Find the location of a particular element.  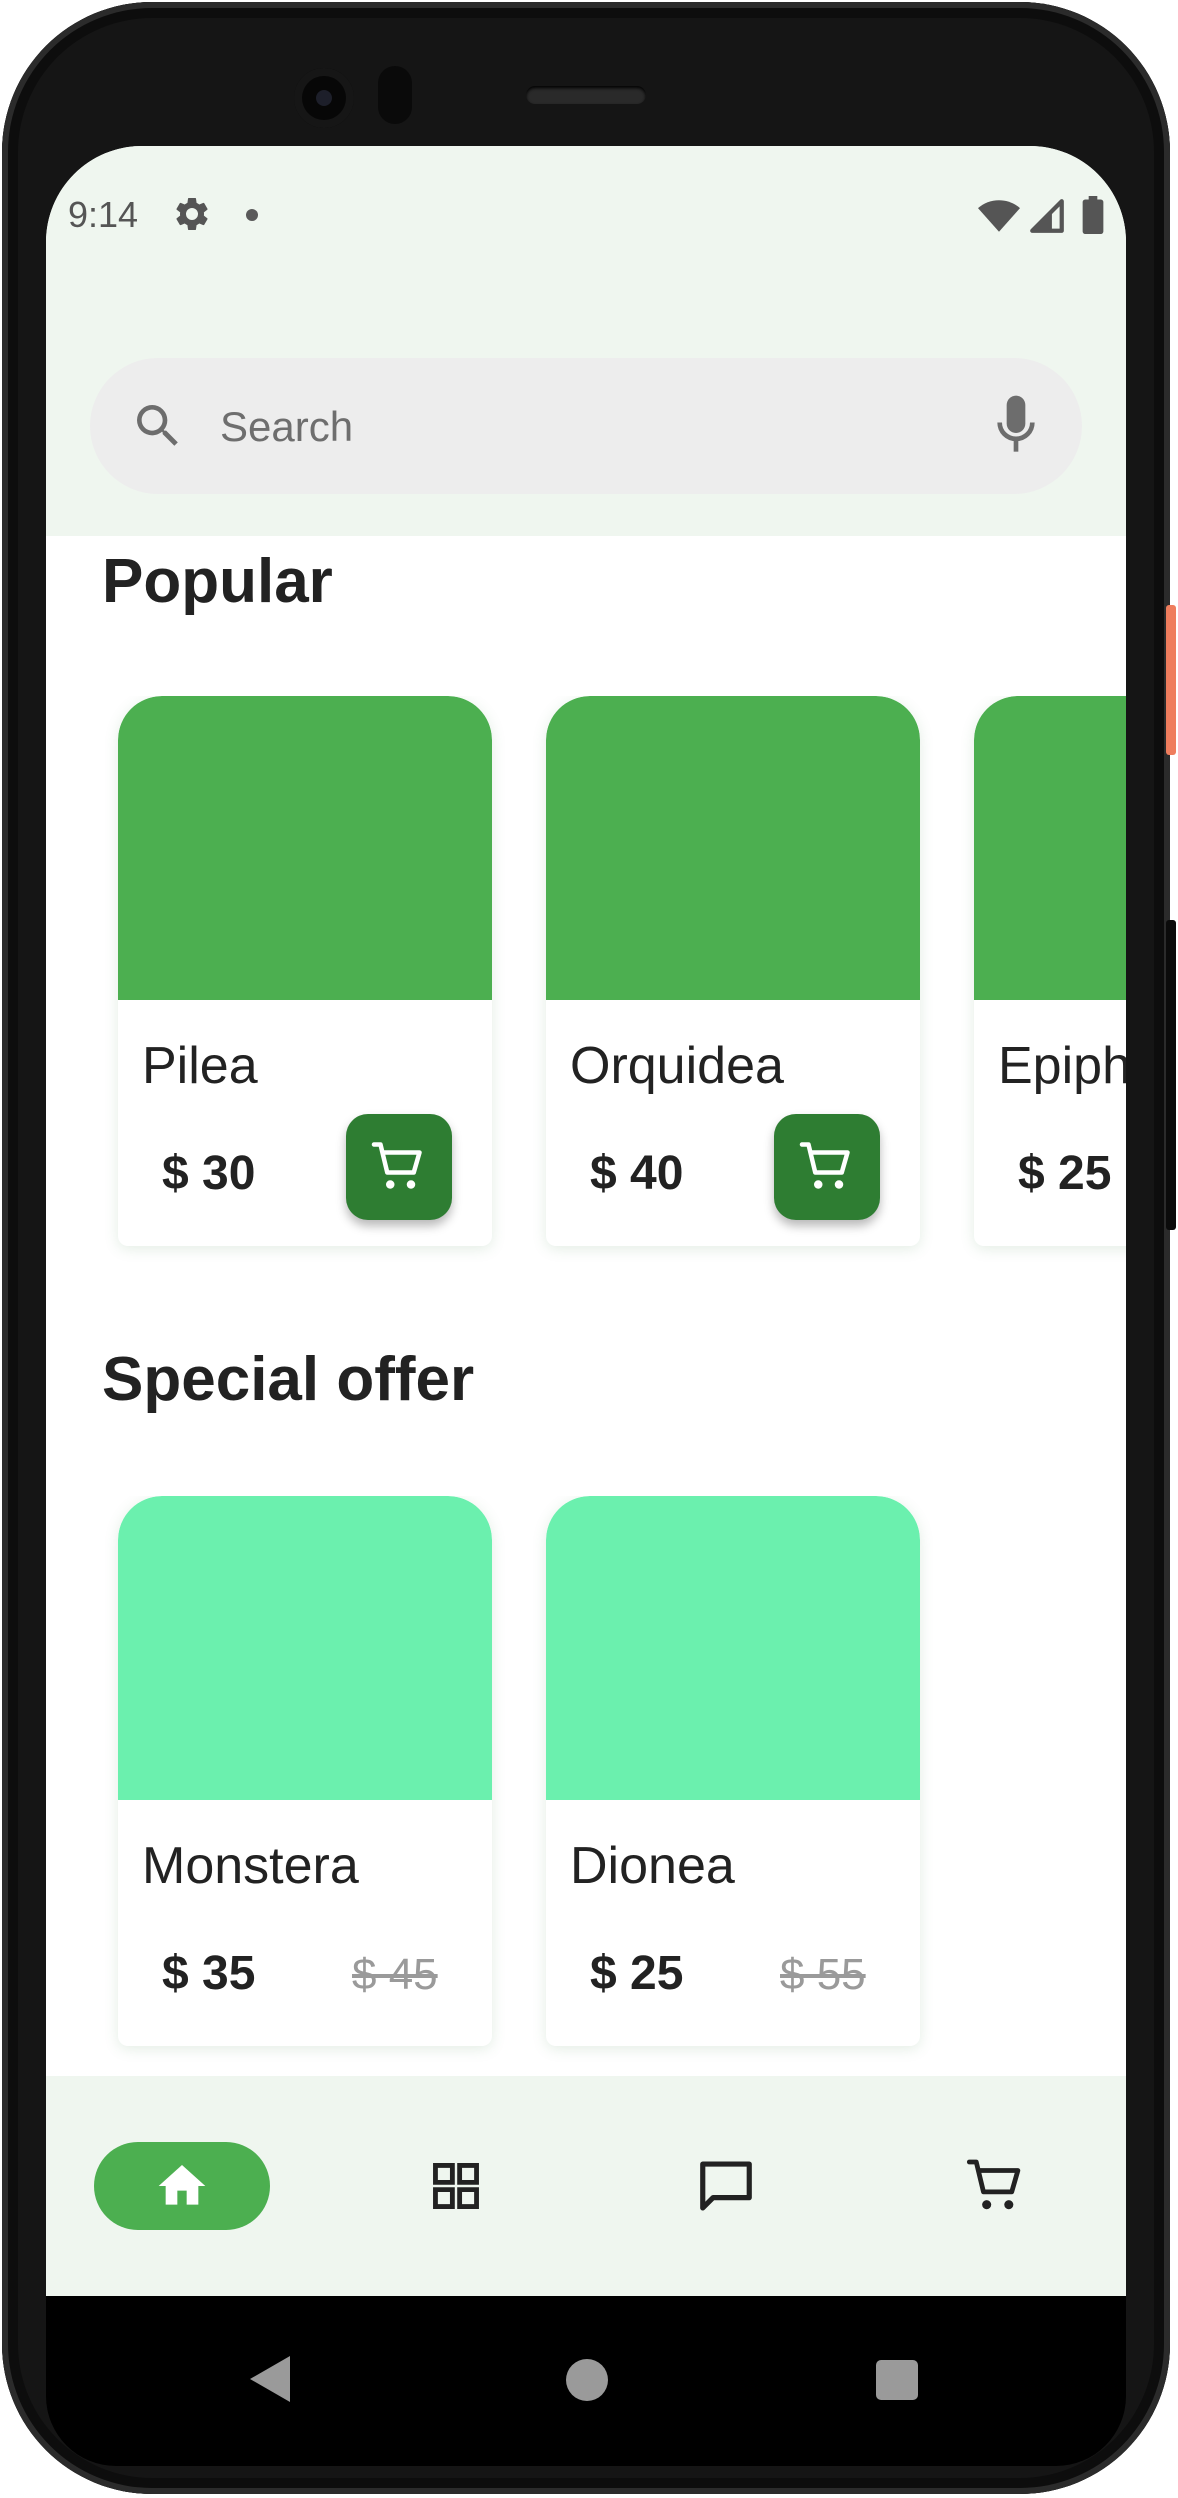

original-price: $ 55 is located at coordinates (823, 1974).